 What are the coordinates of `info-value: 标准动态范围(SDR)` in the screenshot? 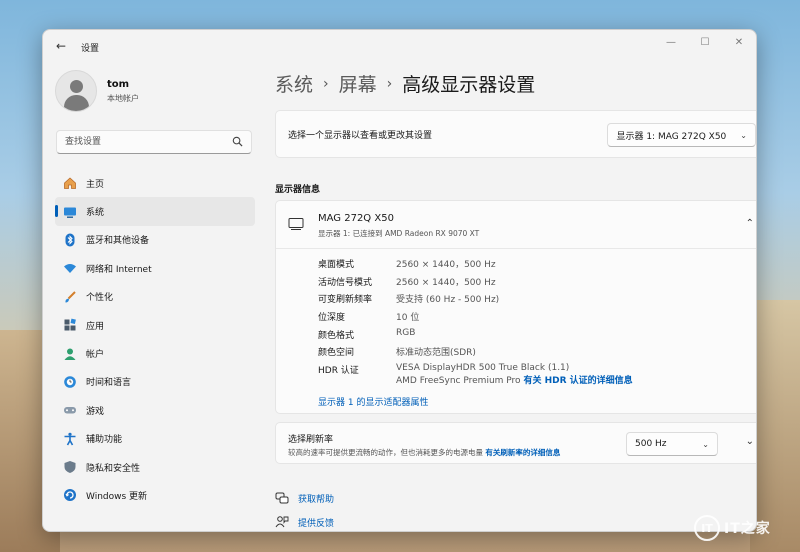 It's located at (436, 353).